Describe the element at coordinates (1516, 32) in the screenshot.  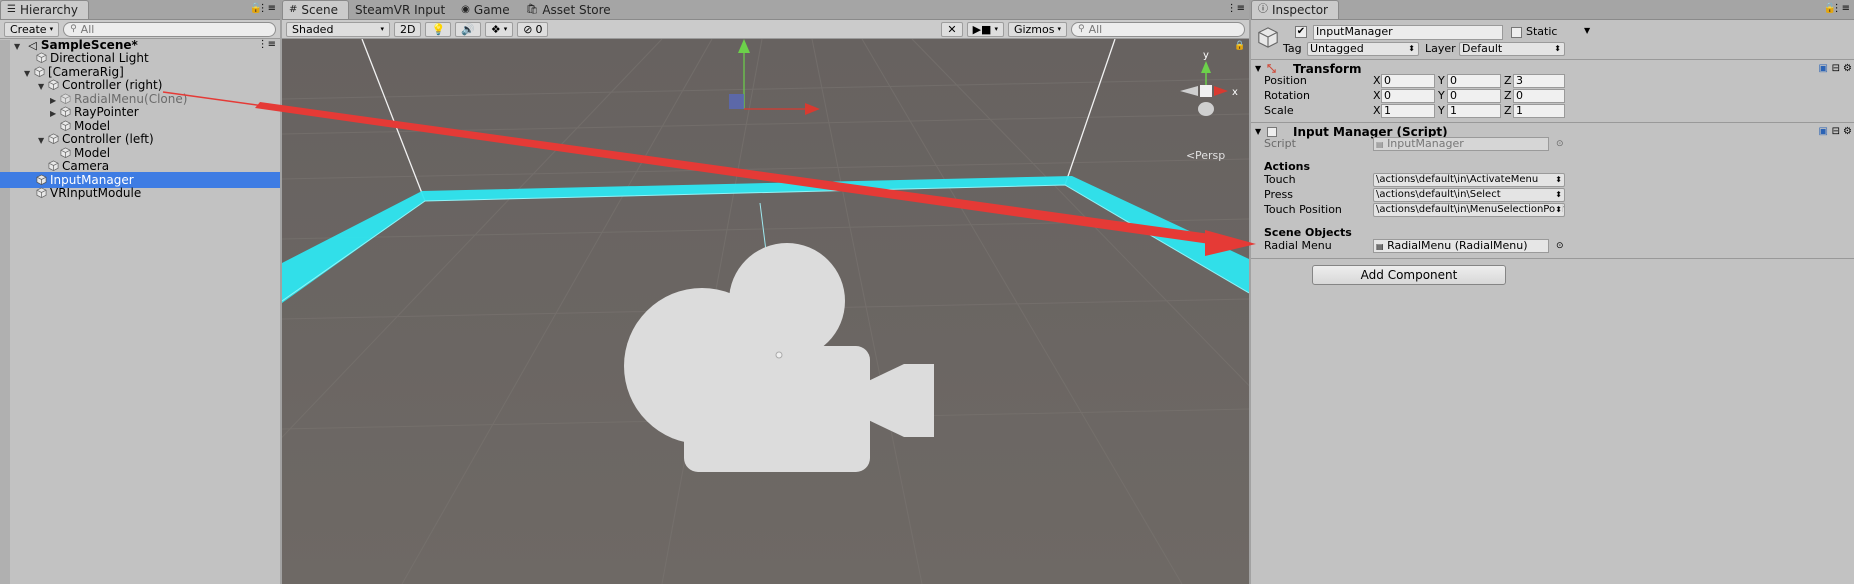
I see `static-checkbox` at that location.